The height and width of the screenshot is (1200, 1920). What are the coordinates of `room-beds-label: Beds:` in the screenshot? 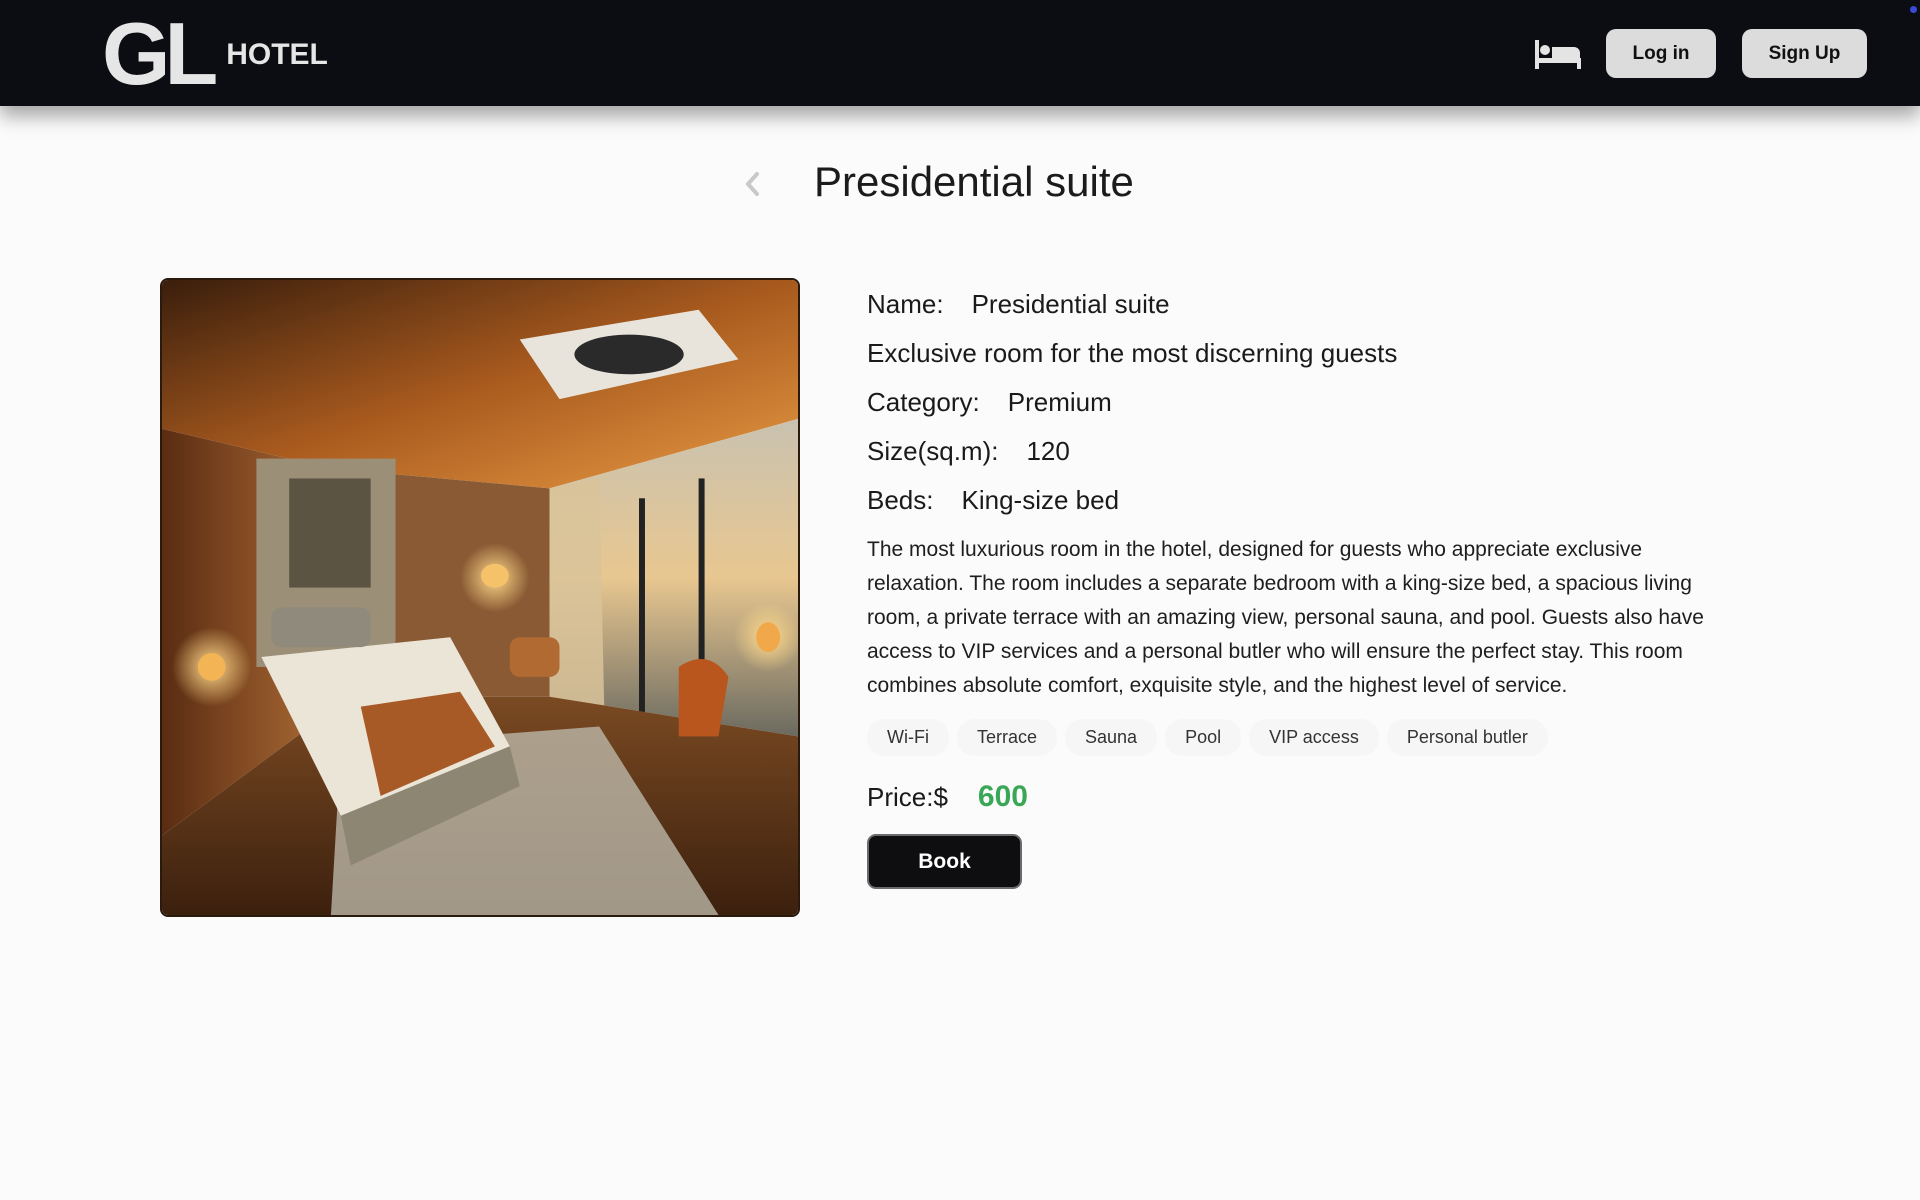 It's located at (900, 500).